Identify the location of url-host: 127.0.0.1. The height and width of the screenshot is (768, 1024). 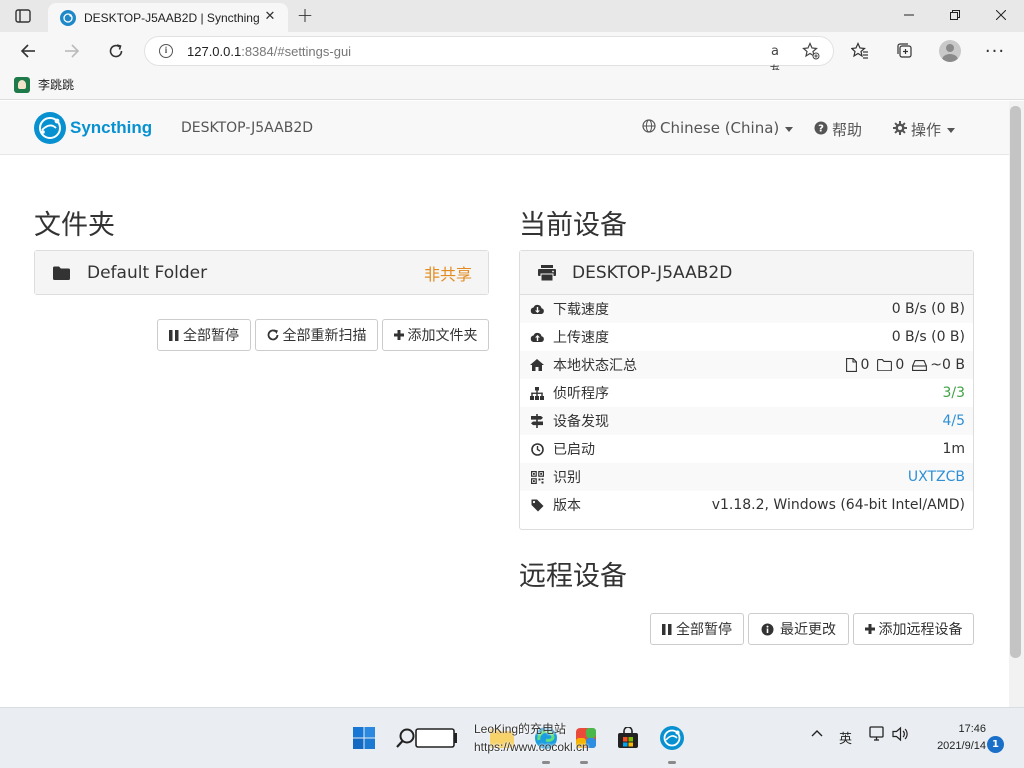
(214, 51).